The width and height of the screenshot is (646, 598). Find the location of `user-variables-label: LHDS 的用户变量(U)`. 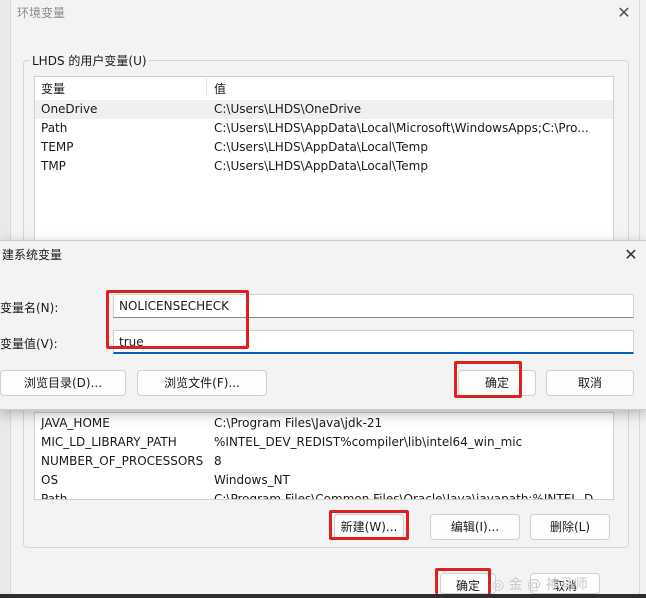

user-variables-label: LHDS 的用户变量(U) is located at coordinates (89, 60).